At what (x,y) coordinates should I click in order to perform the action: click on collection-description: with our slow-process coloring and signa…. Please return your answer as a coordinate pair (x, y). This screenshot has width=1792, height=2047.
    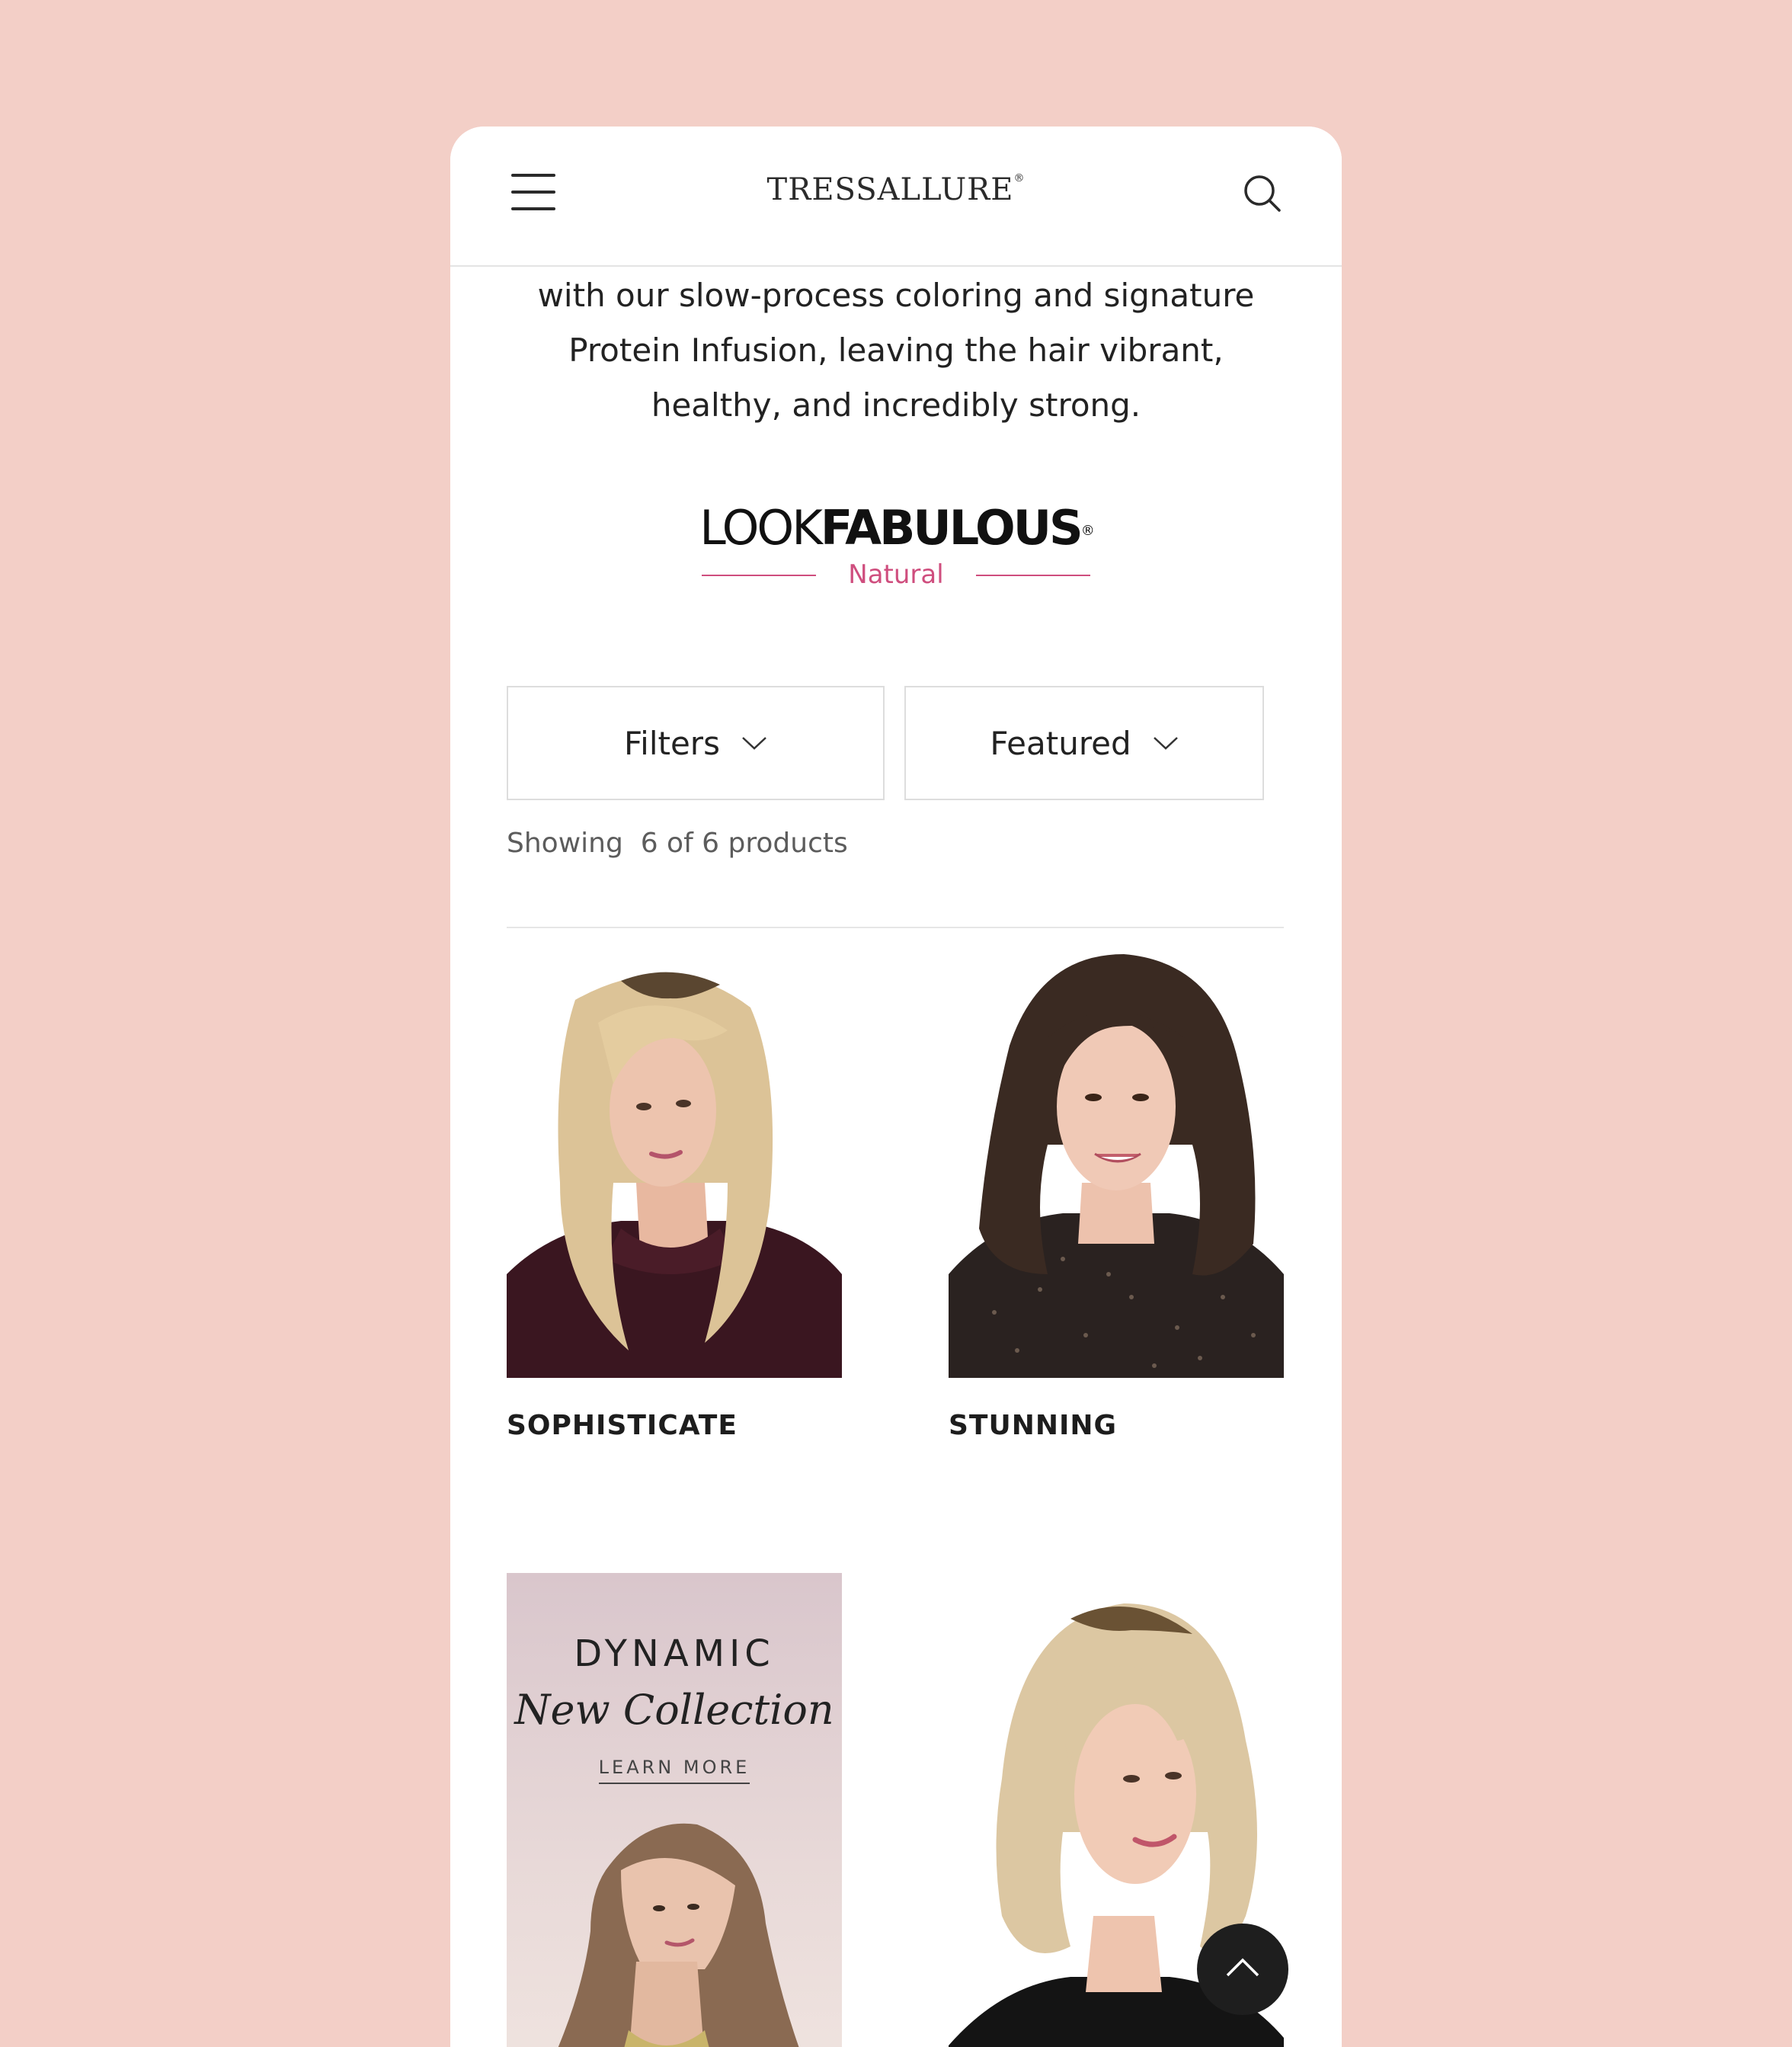
    Looking at the image, I should click on (896, 350).